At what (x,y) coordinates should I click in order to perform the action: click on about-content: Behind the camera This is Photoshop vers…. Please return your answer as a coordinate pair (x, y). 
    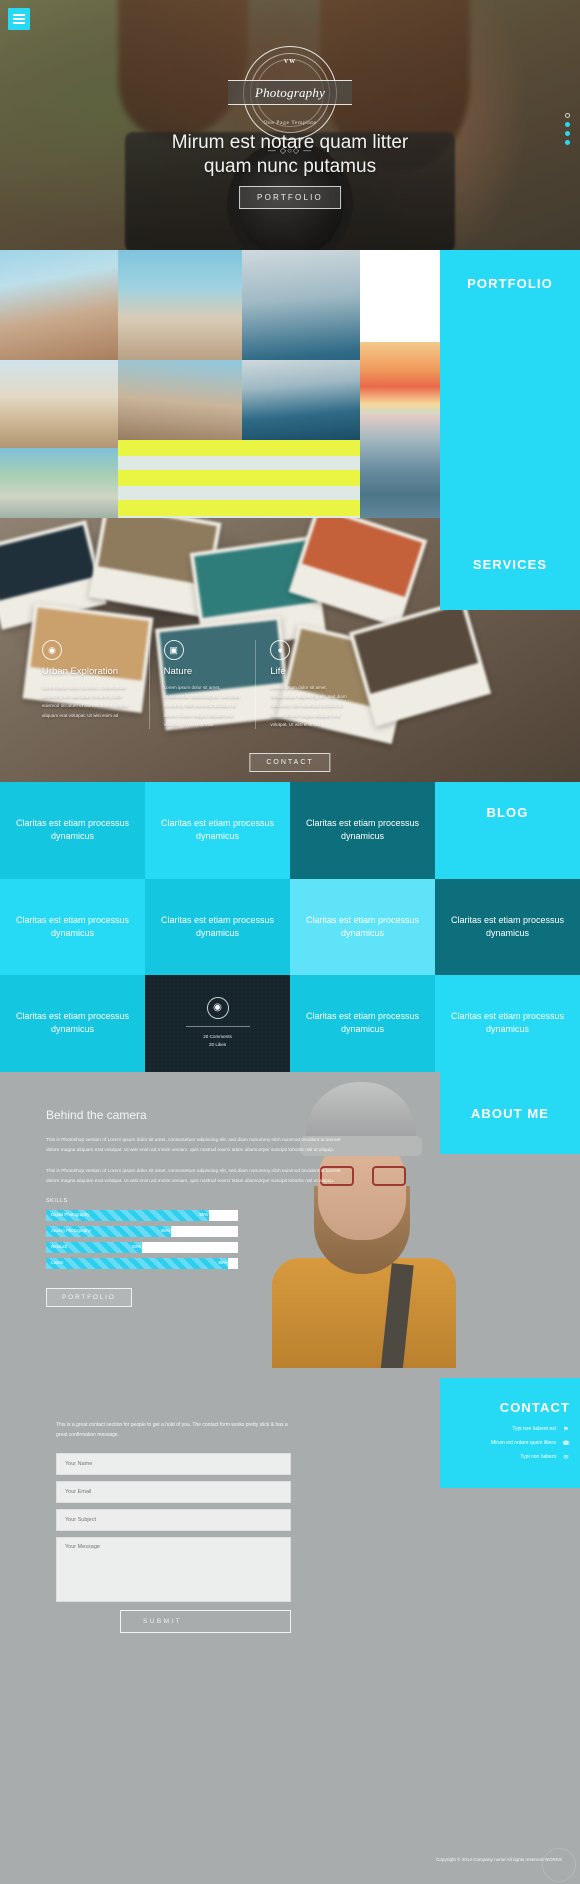
    Looking at the image, I should click on (196, 1208).